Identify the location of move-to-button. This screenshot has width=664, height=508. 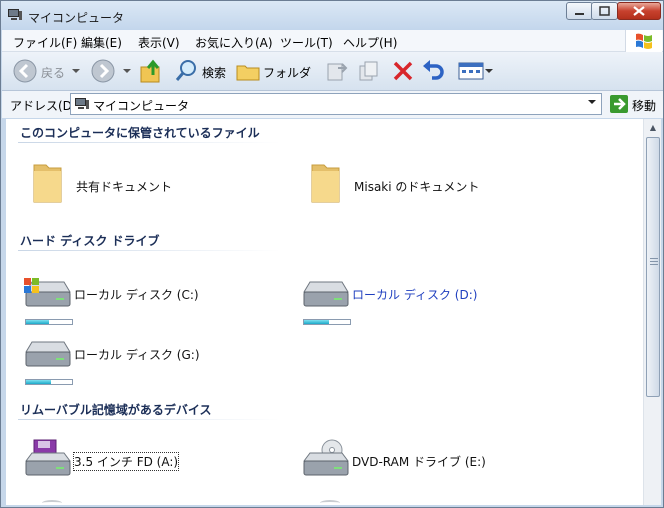
(337, 71).